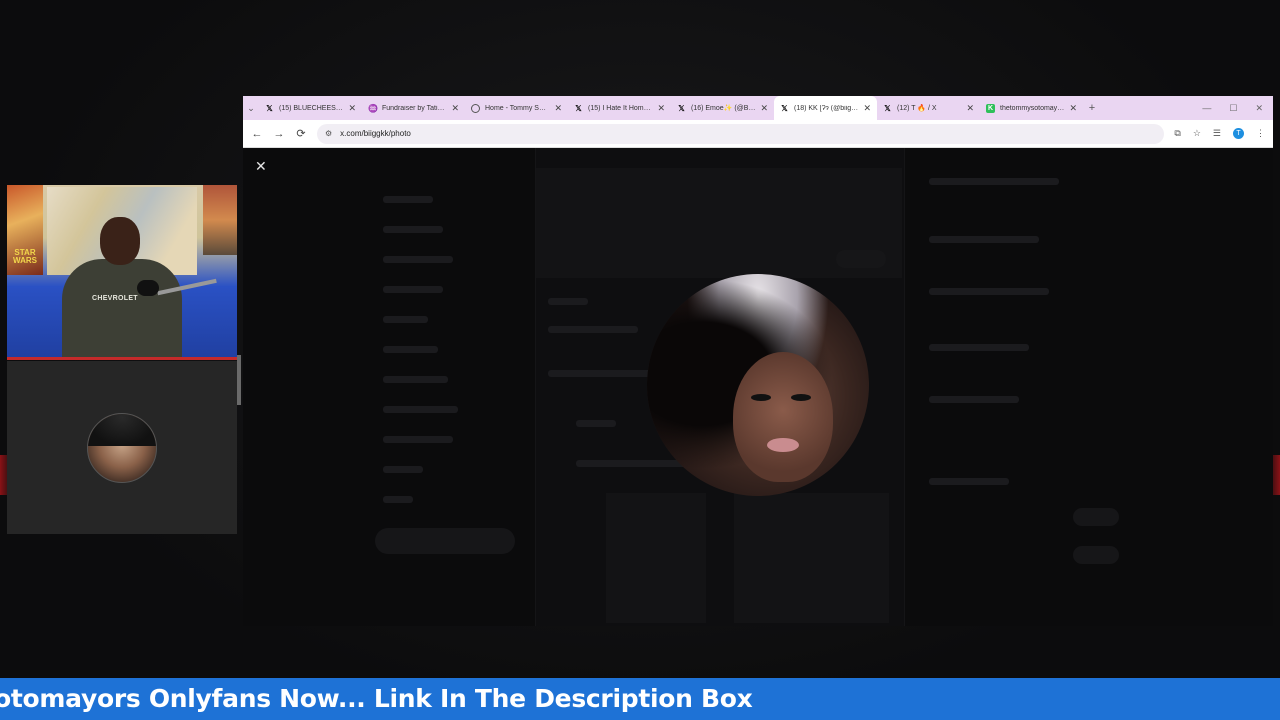 The image size is (1280, 720). Describe the element at coordinates (783, 417) in the screenshot. I see `photo-face` at that location.